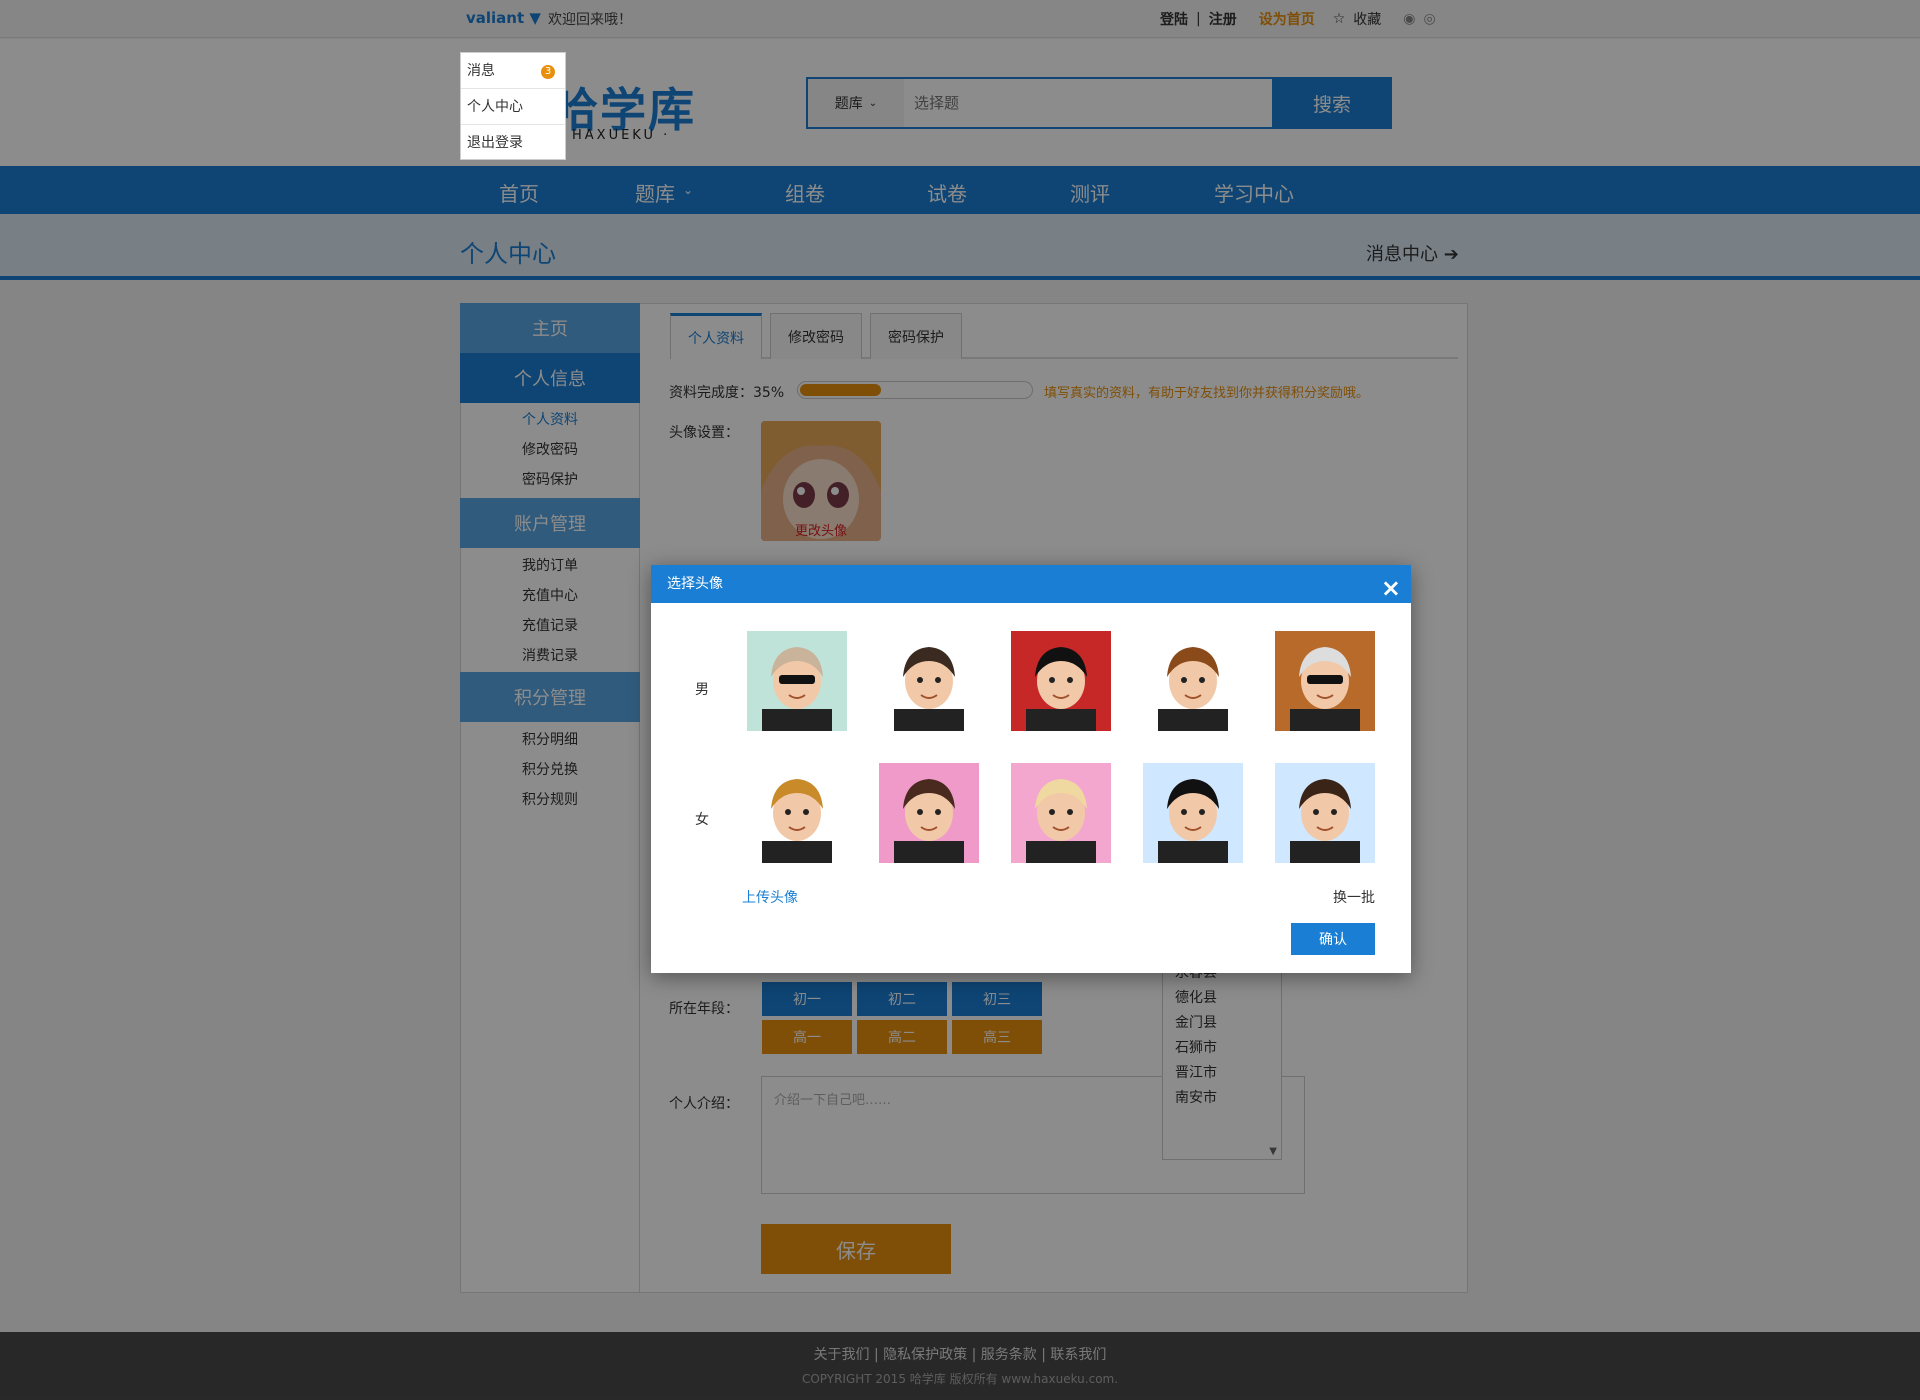 The width and height of the screenshot is (1920, 1400). I want to click on menu-item-personal-center: 个人中心, so click(513, 107).